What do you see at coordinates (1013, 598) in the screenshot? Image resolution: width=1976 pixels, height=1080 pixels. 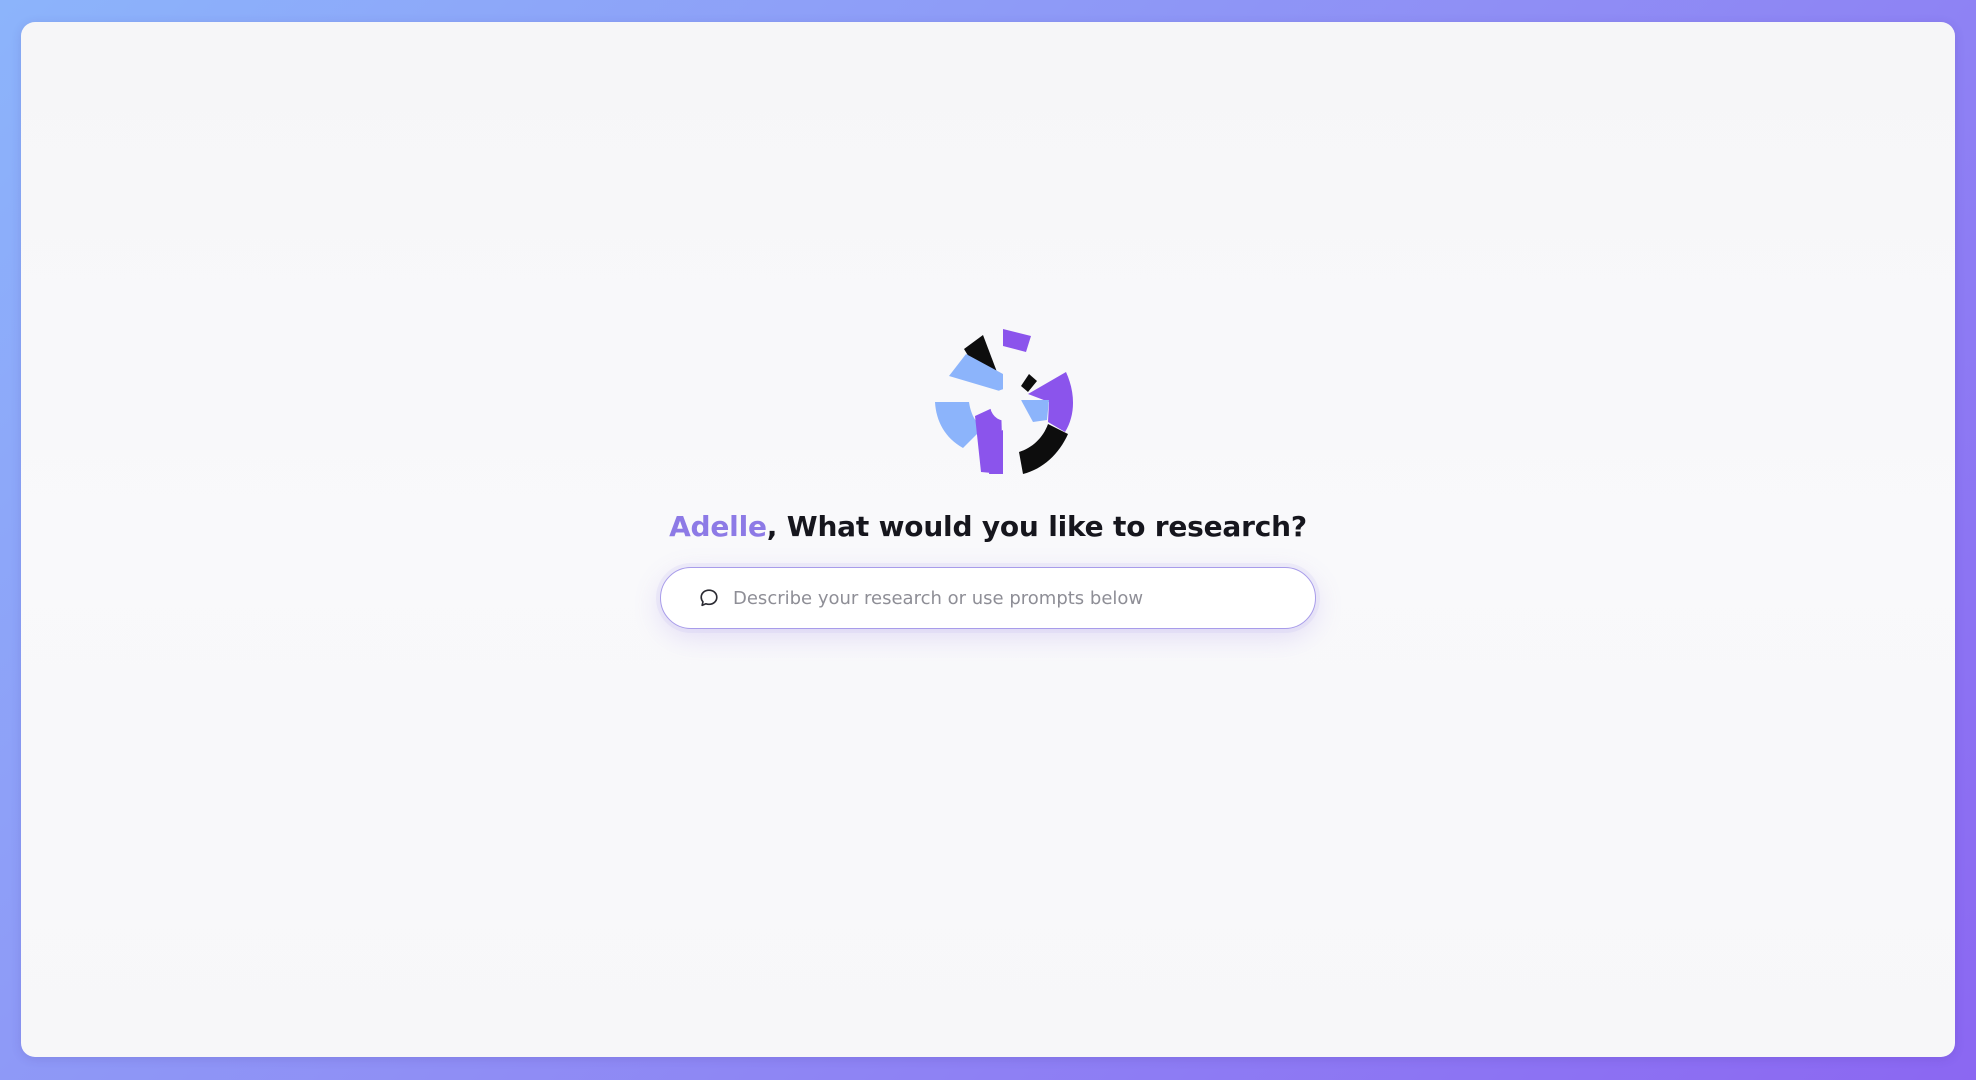 I see `research-input` at bounding box center [1013, 598].